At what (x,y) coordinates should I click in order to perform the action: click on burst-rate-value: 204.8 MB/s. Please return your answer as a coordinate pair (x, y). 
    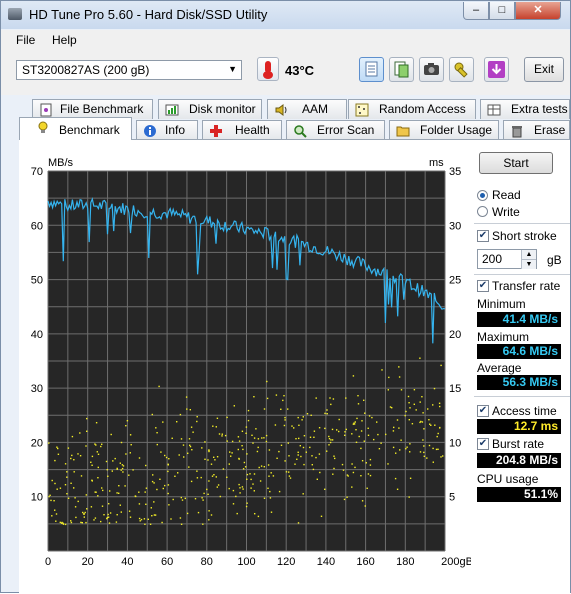
    Looking at the image, I should click on (519, 460).